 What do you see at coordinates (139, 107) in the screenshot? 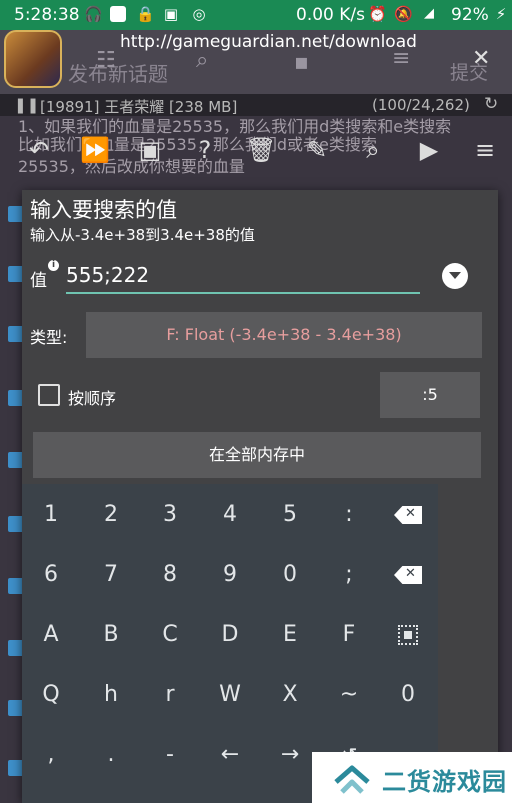
I see `process-name: [19891] 王者荣耀 [238 MB]` at bounding box center [139, 107].